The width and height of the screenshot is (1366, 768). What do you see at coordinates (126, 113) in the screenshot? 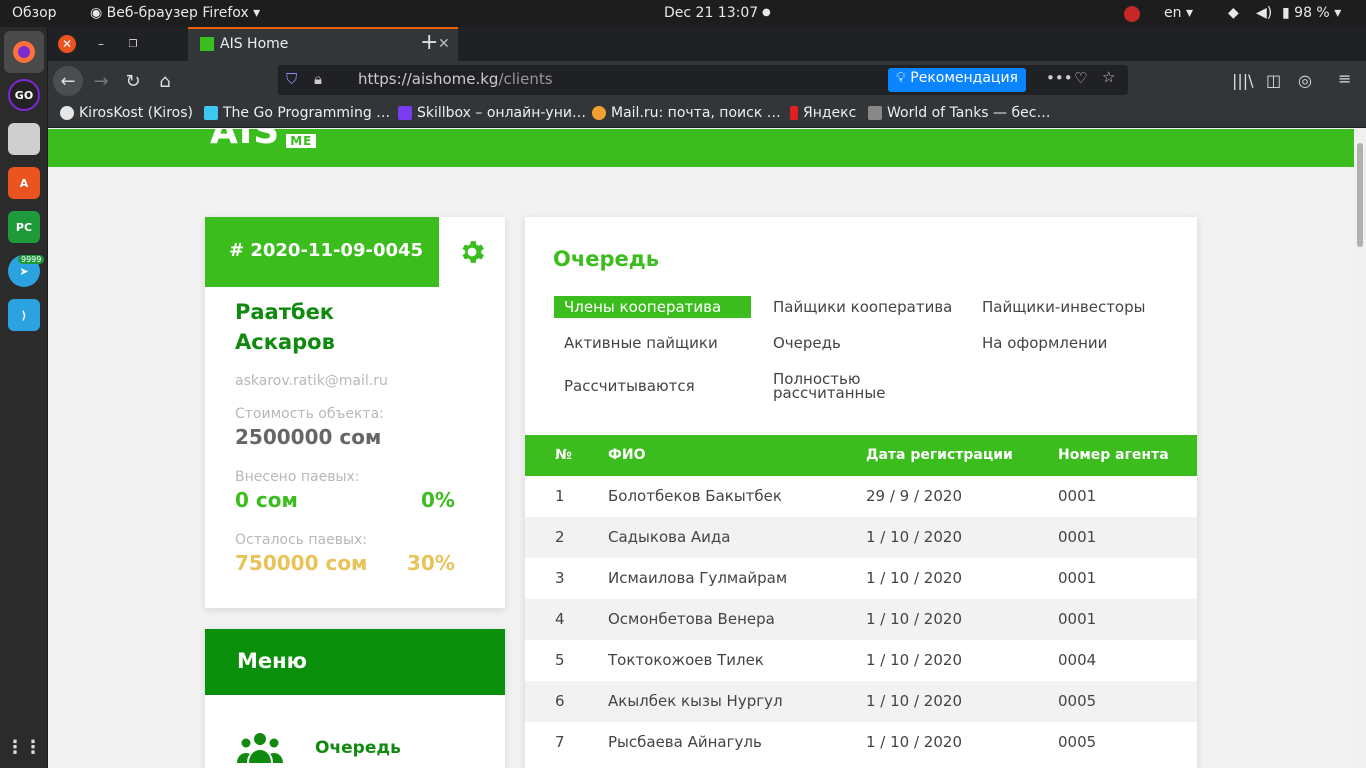
I see `bookmark-item: KirosKost (Kiros)` at bounding box center [126, 113].